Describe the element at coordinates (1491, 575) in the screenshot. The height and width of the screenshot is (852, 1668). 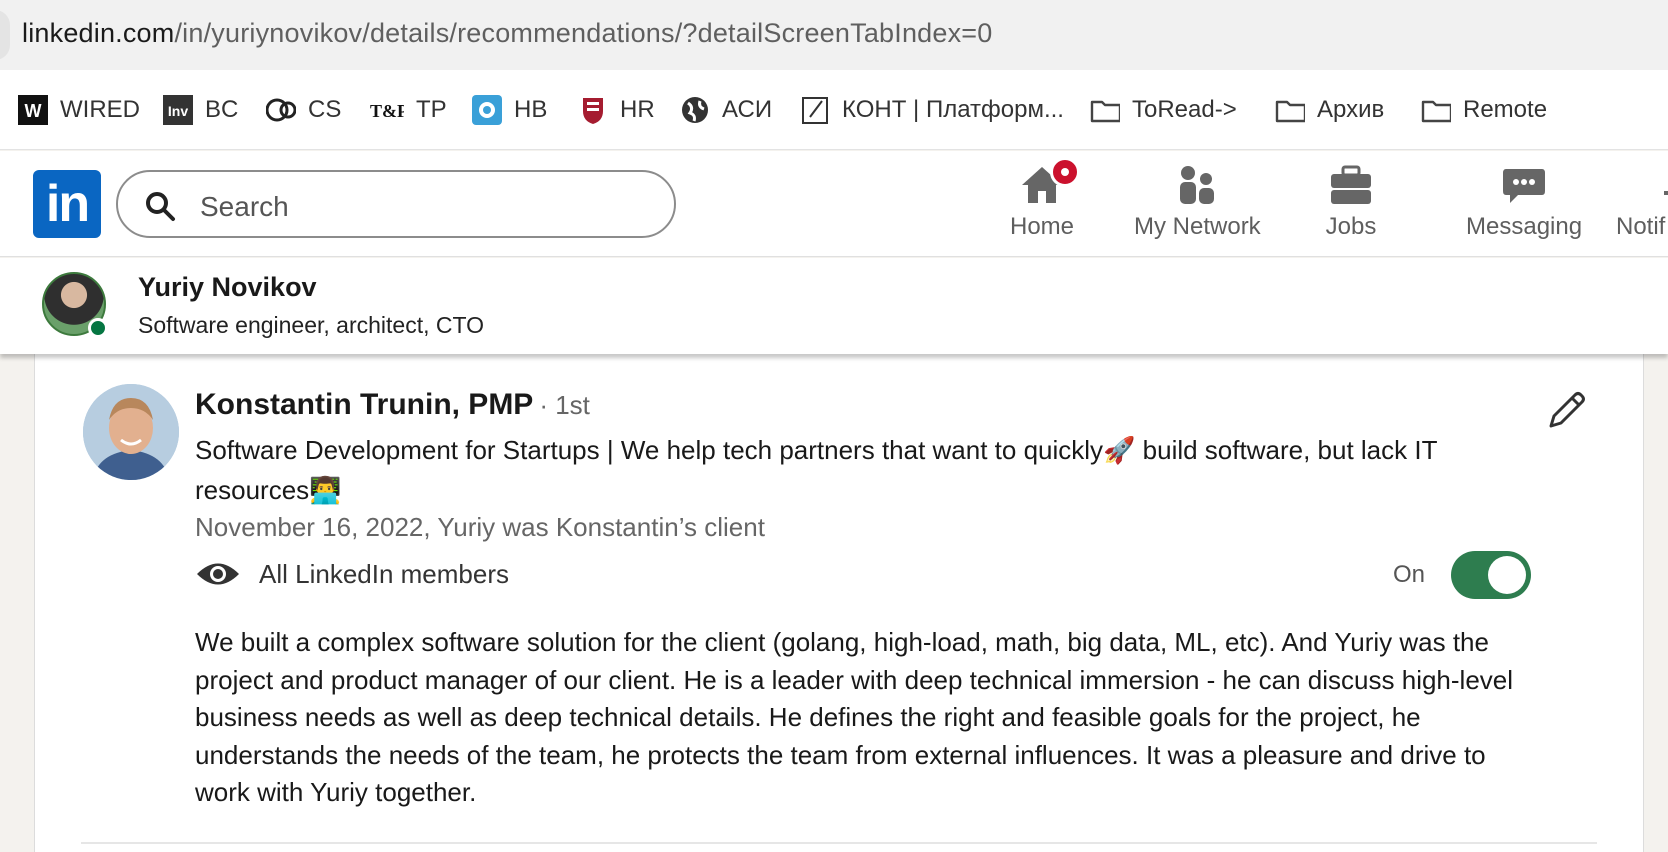
I see `visibility-toggle` at that location.